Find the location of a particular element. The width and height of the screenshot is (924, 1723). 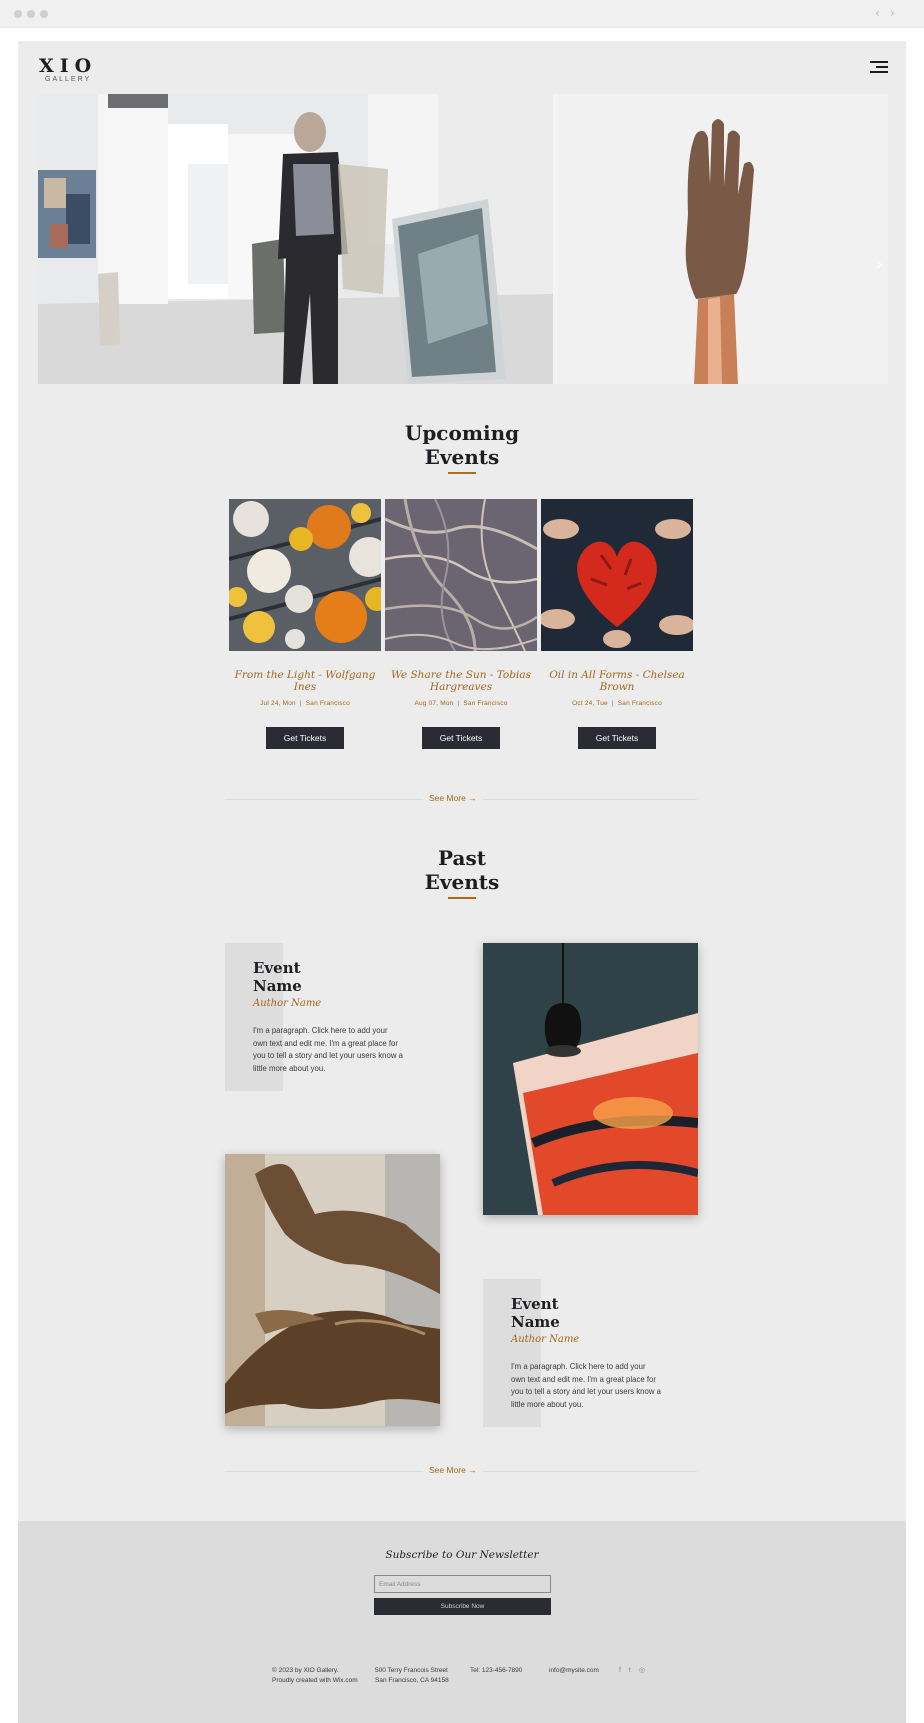

logo-text: XIO is located at coordinates (68, 66).